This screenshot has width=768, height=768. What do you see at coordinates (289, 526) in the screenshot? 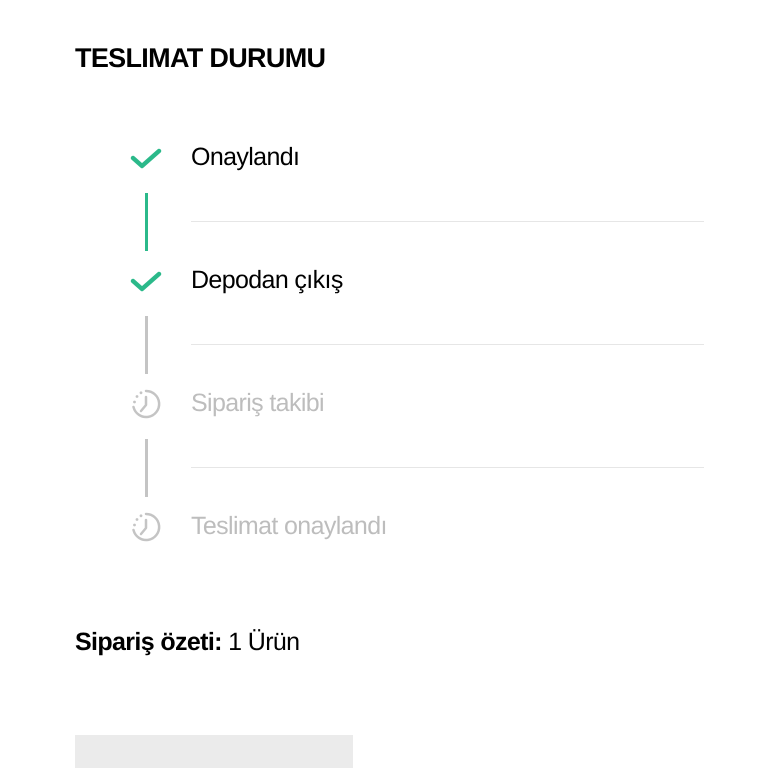
I see `step-label: Teslimat onaylandı` at bounding box center [289, 526].